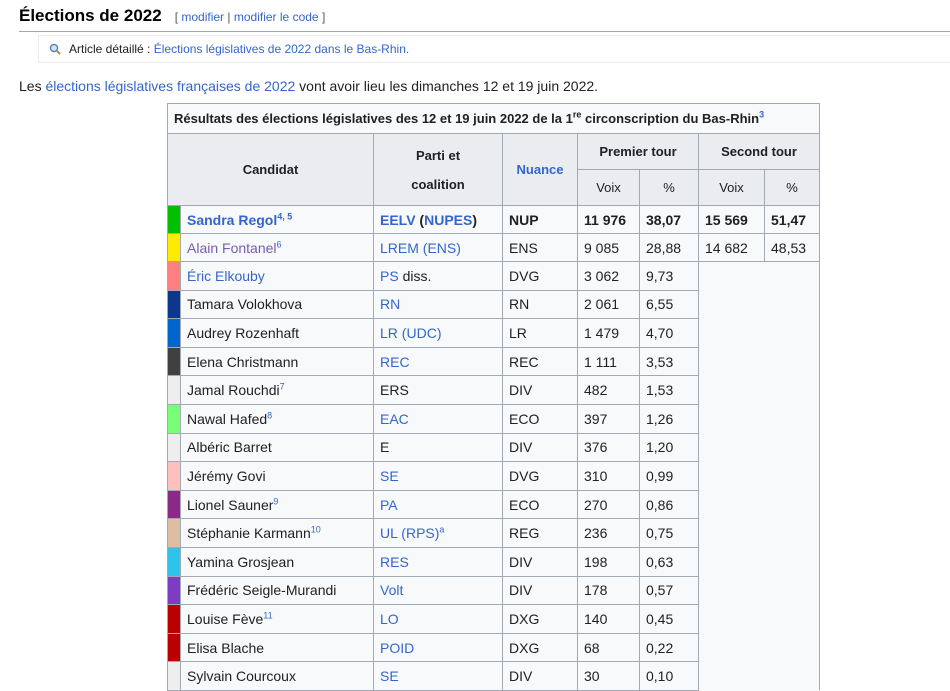 The width and height of the screenshot is (950, 691). I want to click on reference-link: 7, so click(282, 387).